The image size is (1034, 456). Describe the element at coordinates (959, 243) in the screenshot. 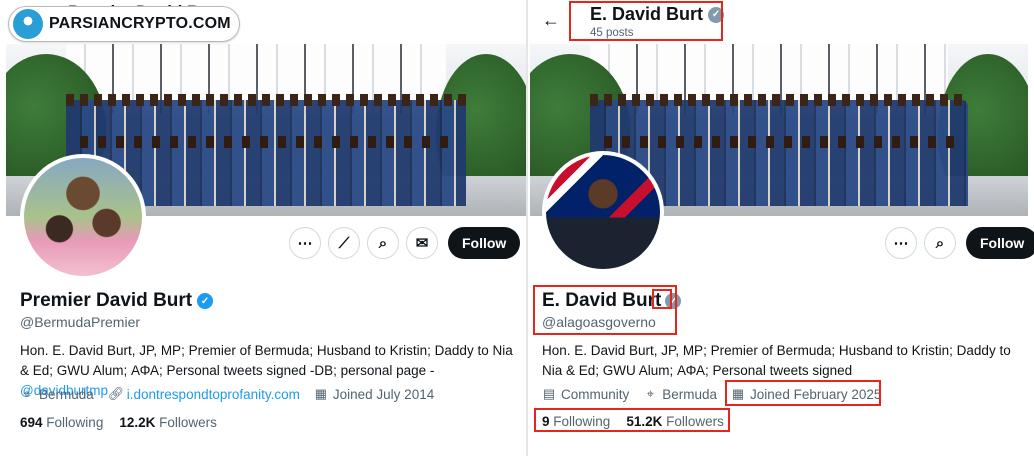

I see `right-actions: ⋯ ⌕ Follow` at that location.